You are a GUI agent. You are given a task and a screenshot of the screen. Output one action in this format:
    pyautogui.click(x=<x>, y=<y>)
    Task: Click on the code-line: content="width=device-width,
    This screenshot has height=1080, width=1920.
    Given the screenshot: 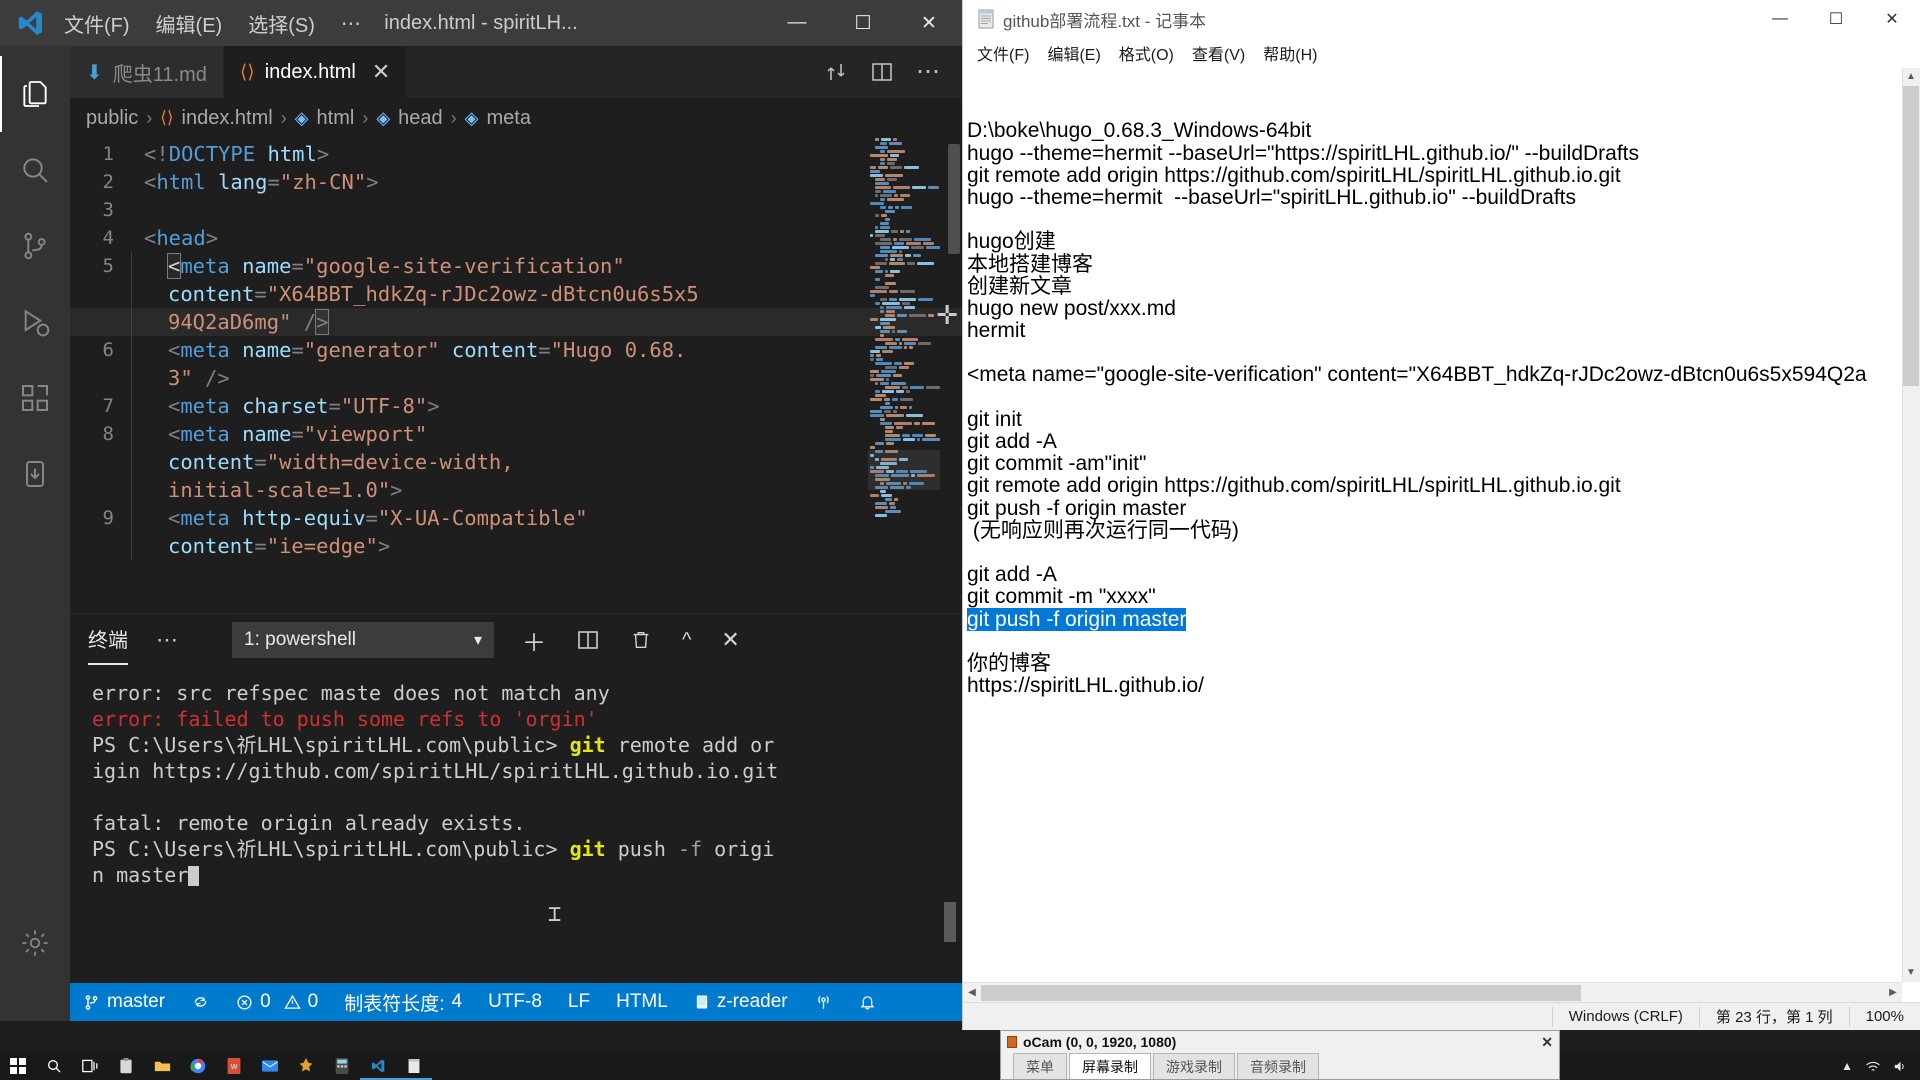 What is the action you would take?
    pyautogui.click(x=516, y=462)
    